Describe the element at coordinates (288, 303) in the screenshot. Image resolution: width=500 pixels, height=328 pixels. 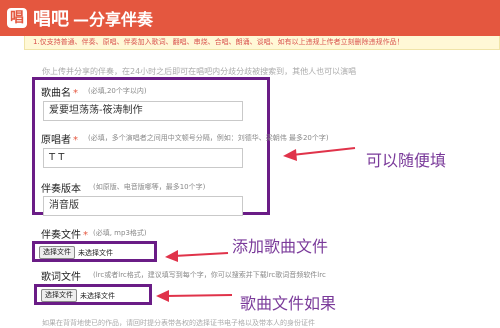
I see `annotation-song-file-if: 歌曲文件如果` at that location.